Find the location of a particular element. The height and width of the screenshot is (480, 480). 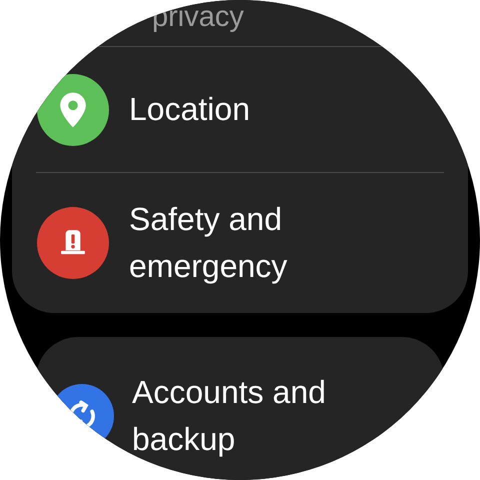

setting-label: Location is located at coordinates (189, 109).